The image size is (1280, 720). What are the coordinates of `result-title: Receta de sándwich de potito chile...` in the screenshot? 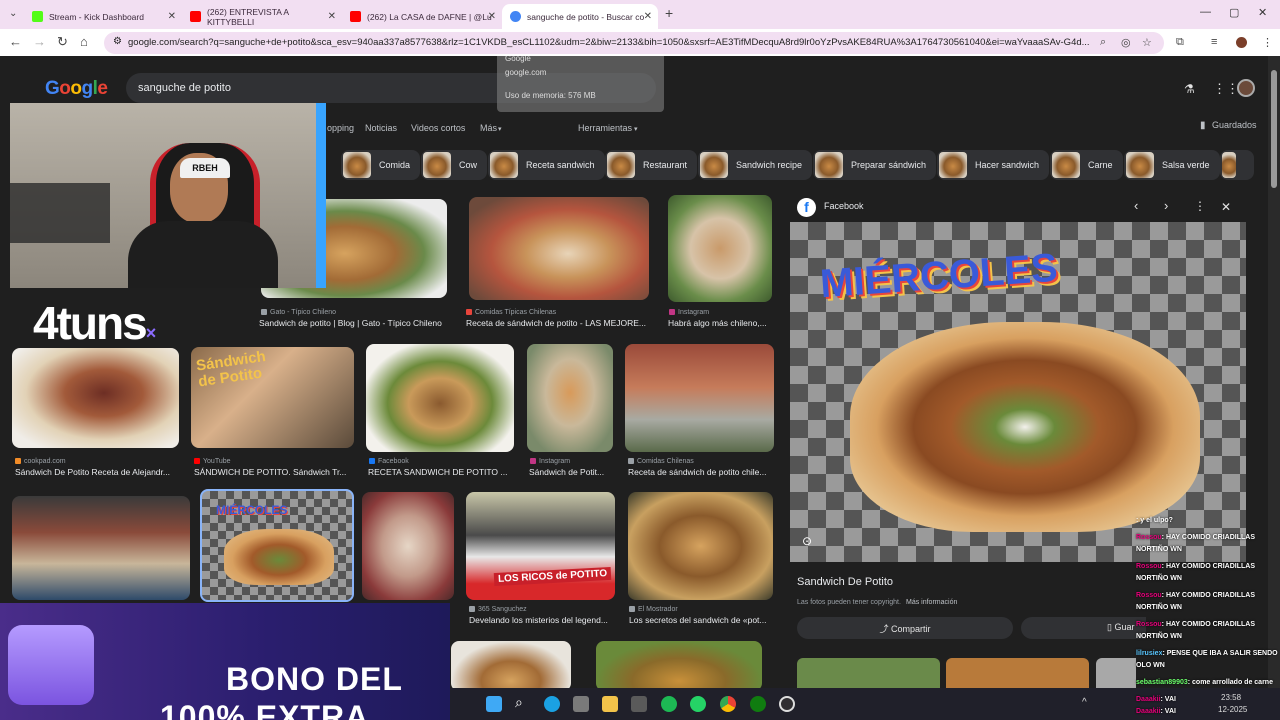 It's located at (703, 472).